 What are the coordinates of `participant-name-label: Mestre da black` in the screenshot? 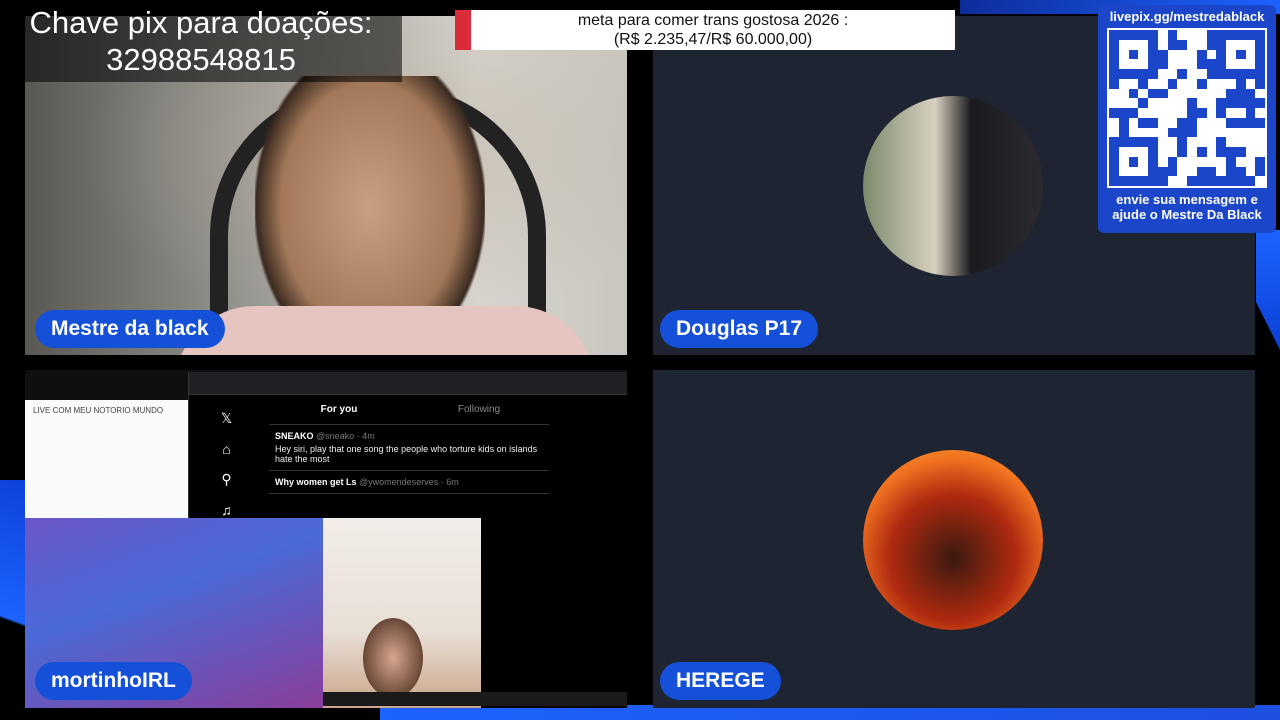 It's located at (130, 329).